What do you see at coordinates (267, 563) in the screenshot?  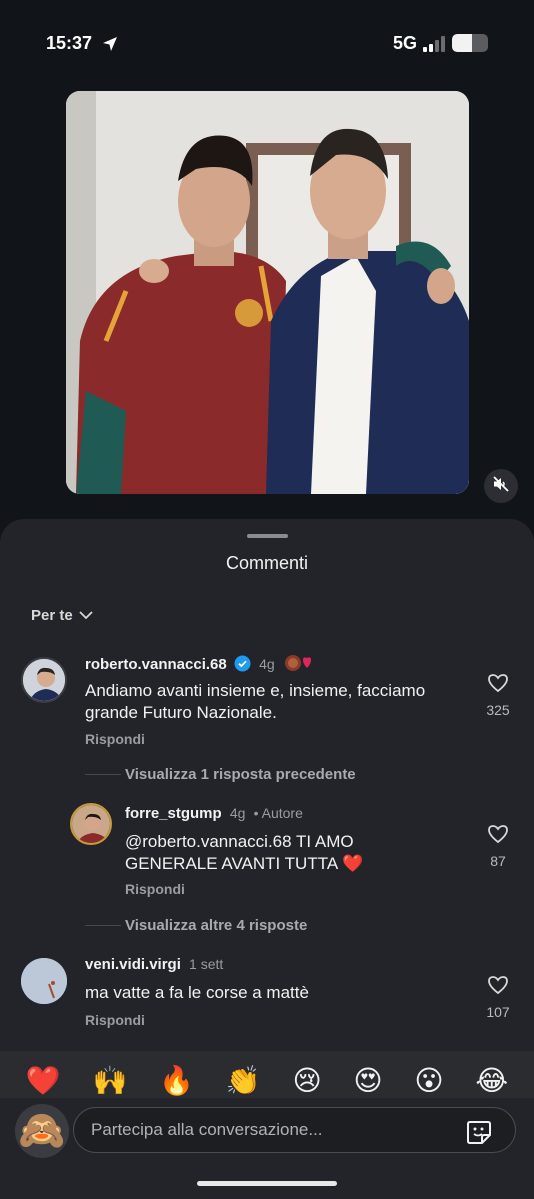 I see `sheet-title: Commenti` at bounding box center [267, 563].